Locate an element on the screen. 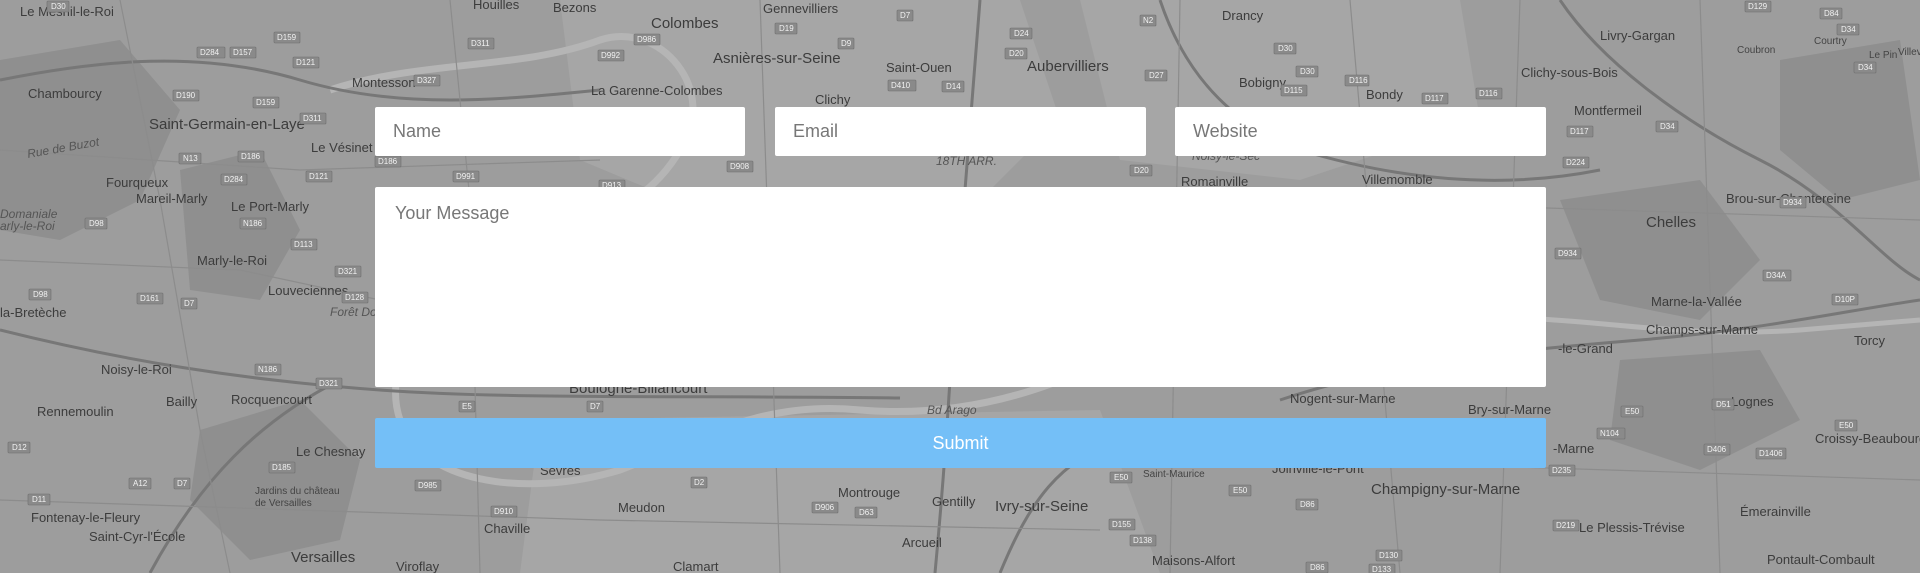  svg-text: D284 is located at coordinates (234, 179).